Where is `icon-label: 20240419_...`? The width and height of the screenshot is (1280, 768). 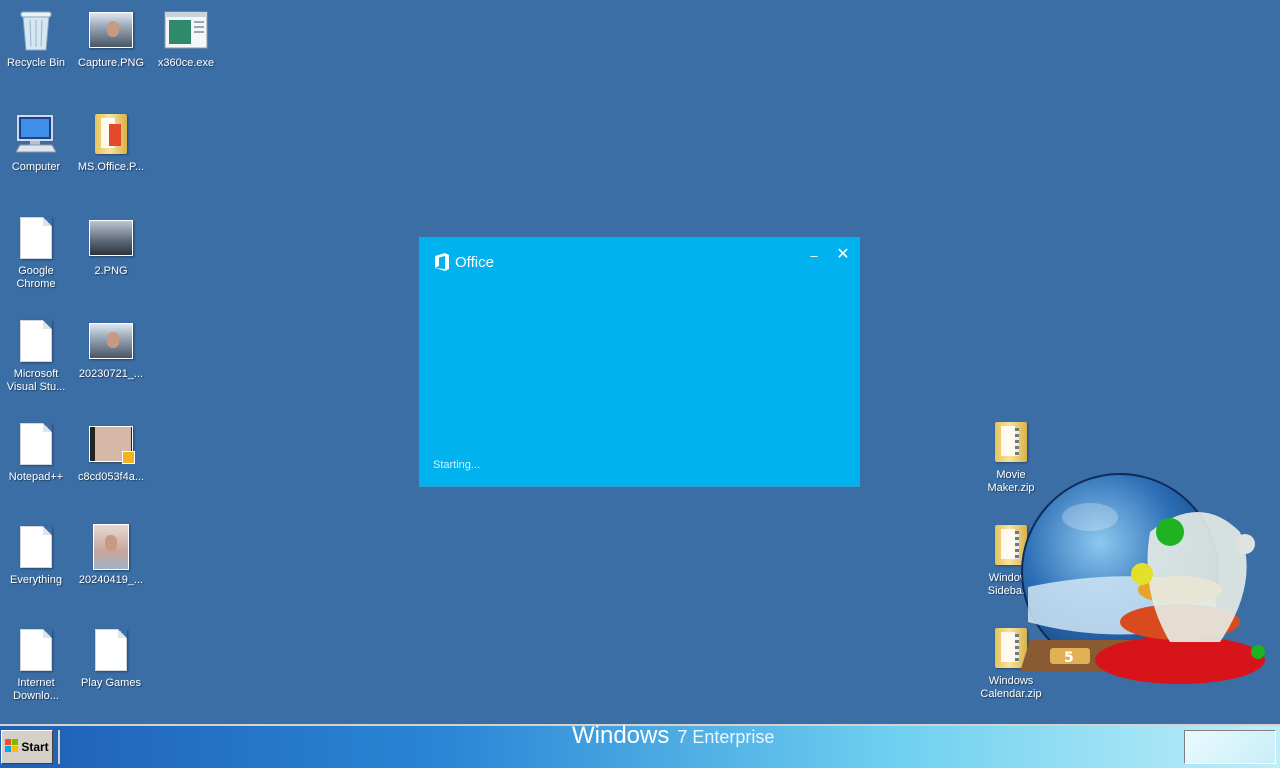 icon-label: 20240419_... is located at coordinates (111, 580).